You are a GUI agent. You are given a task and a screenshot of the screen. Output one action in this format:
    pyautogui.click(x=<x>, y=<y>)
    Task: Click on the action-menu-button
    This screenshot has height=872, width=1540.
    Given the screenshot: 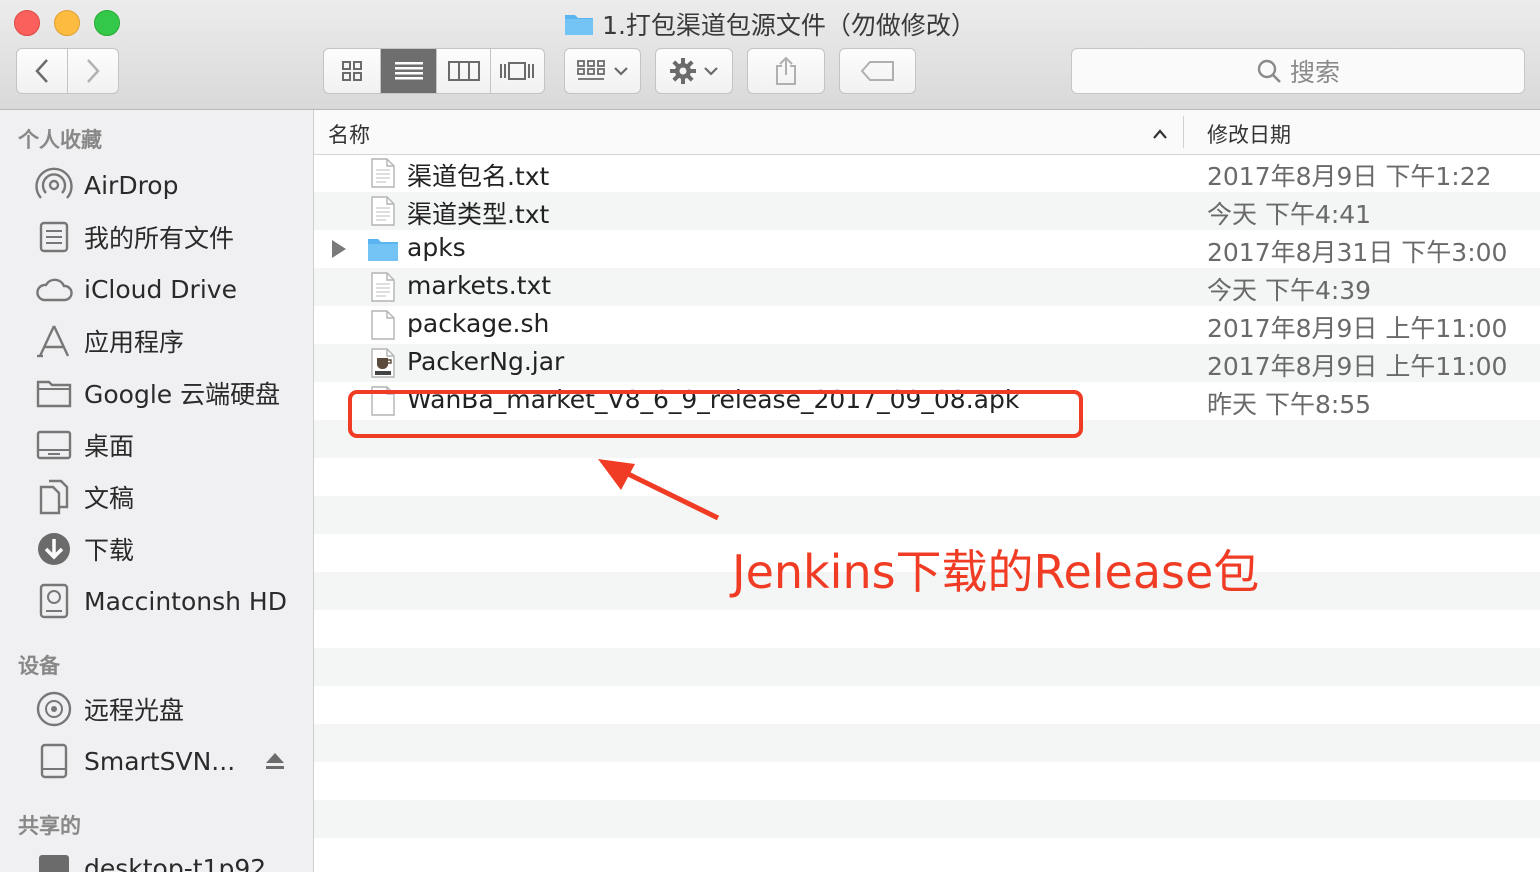 What is the action you would take?
    pyautogui.click(x=694, y=71)
    